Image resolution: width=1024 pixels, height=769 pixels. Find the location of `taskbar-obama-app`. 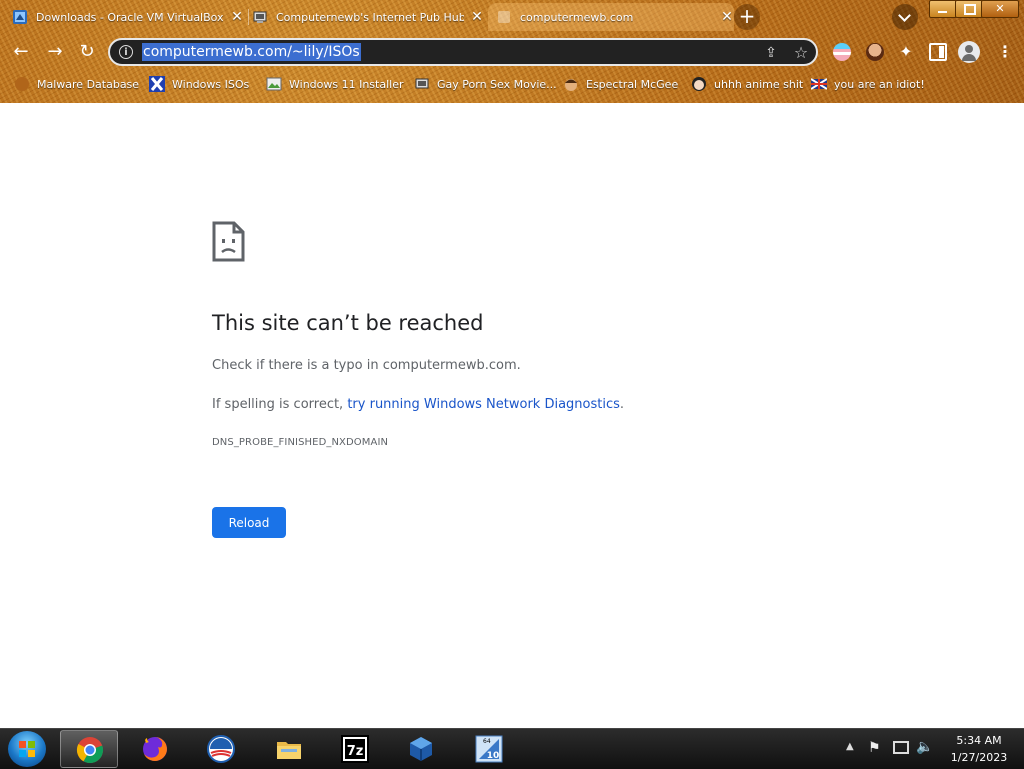

taskbar-obama-app is located at coordinates (221, 749).